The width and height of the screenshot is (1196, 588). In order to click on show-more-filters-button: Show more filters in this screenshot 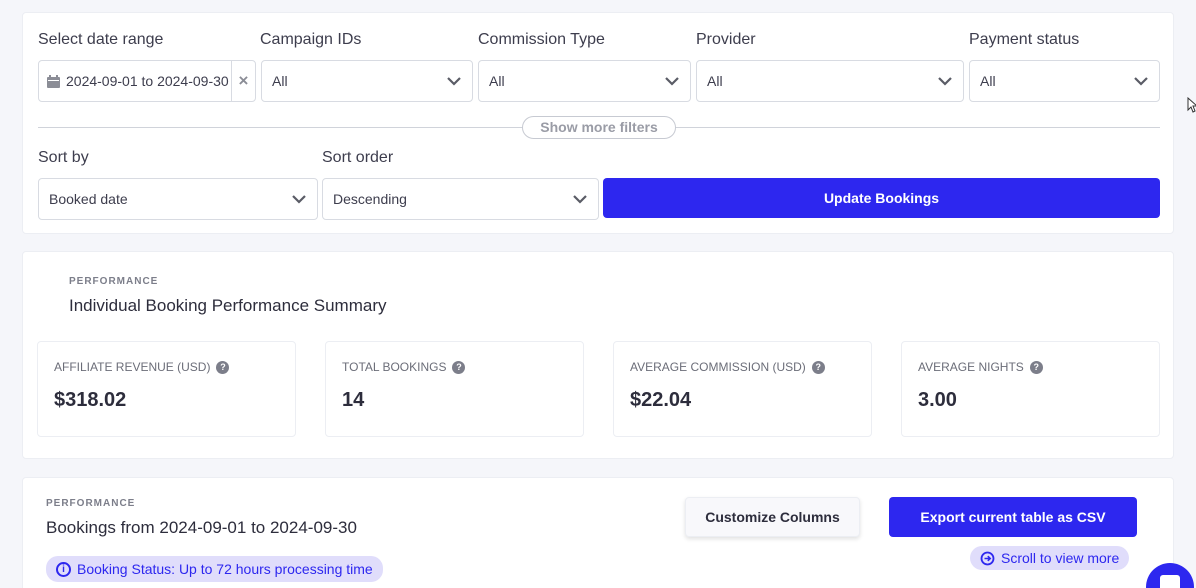, I will do `click(599, 127)`.